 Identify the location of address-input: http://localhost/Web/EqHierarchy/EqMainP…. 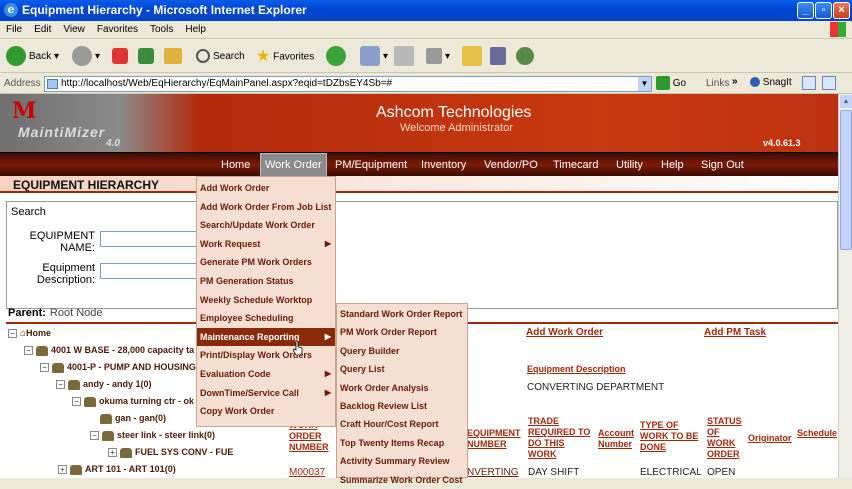
(348, 84).